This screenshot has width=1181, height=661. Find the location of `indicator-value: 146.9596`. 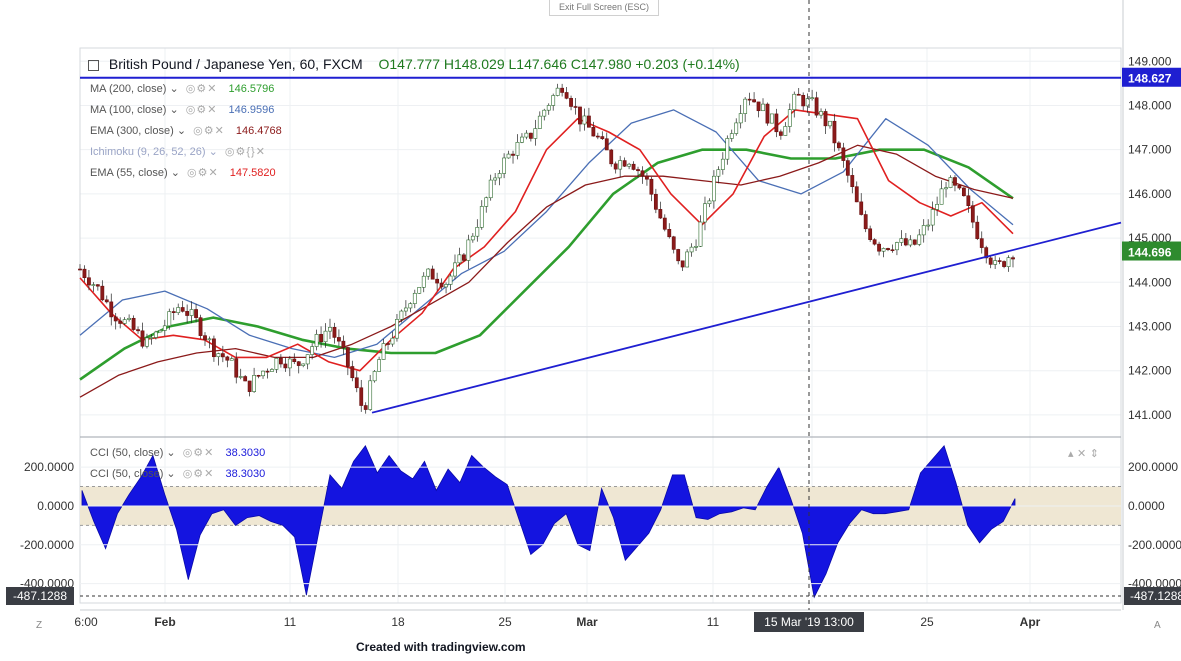

indicator-value: 146.9596 is located at coordinates (251, 110).